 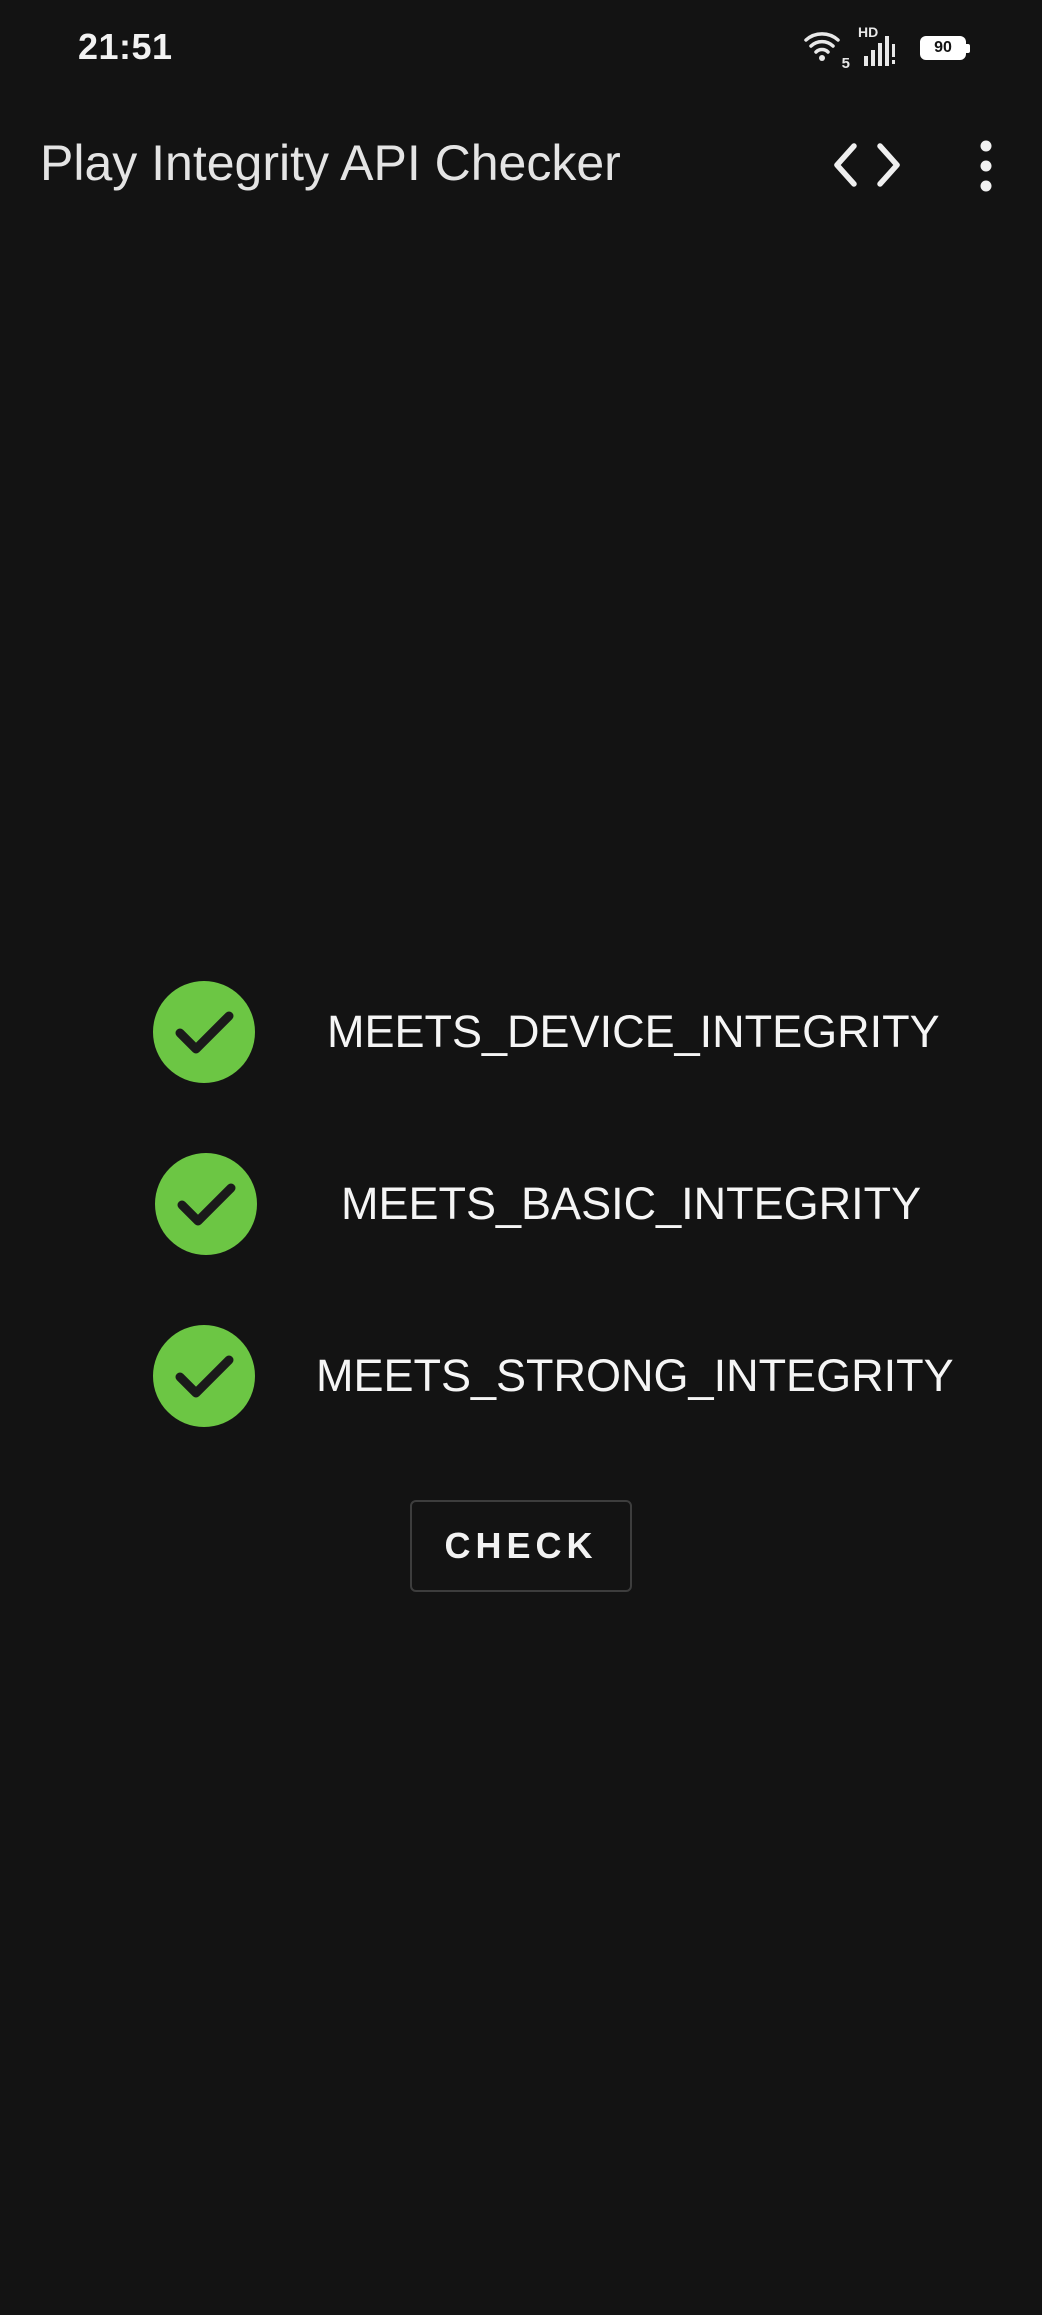 I want to click on app-title: Play Integrity API Checker, so click(x=330, y=163).